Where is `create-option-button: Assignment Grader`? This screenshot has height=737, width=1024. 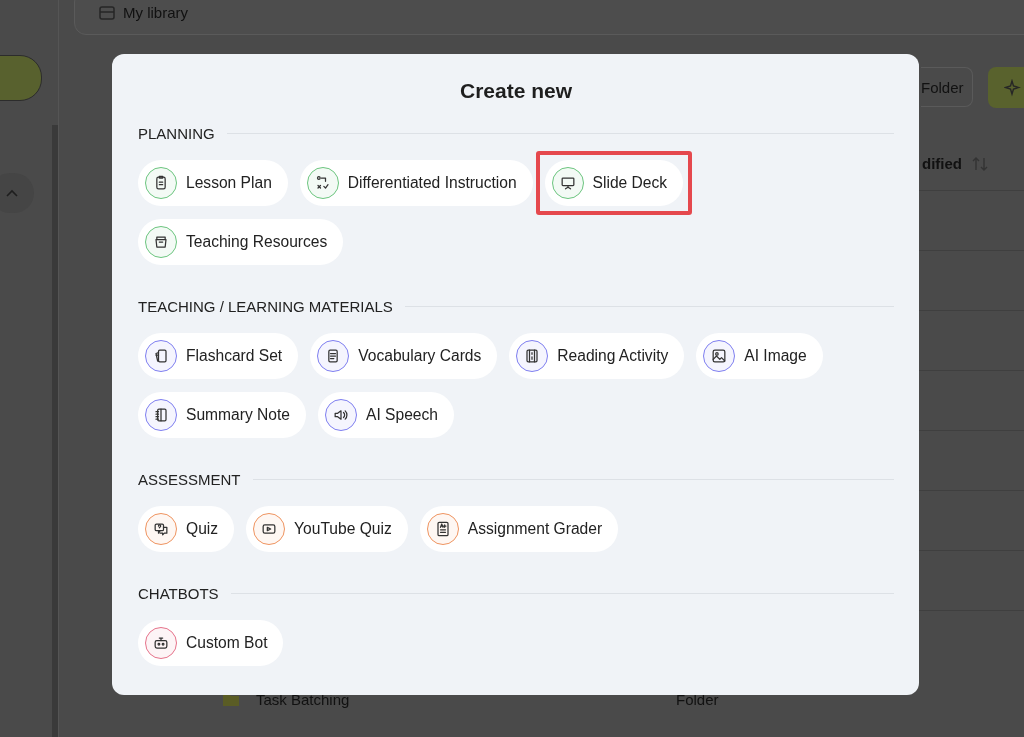
create-option-button: Assignment Grader is located at coordinates (519, 529).